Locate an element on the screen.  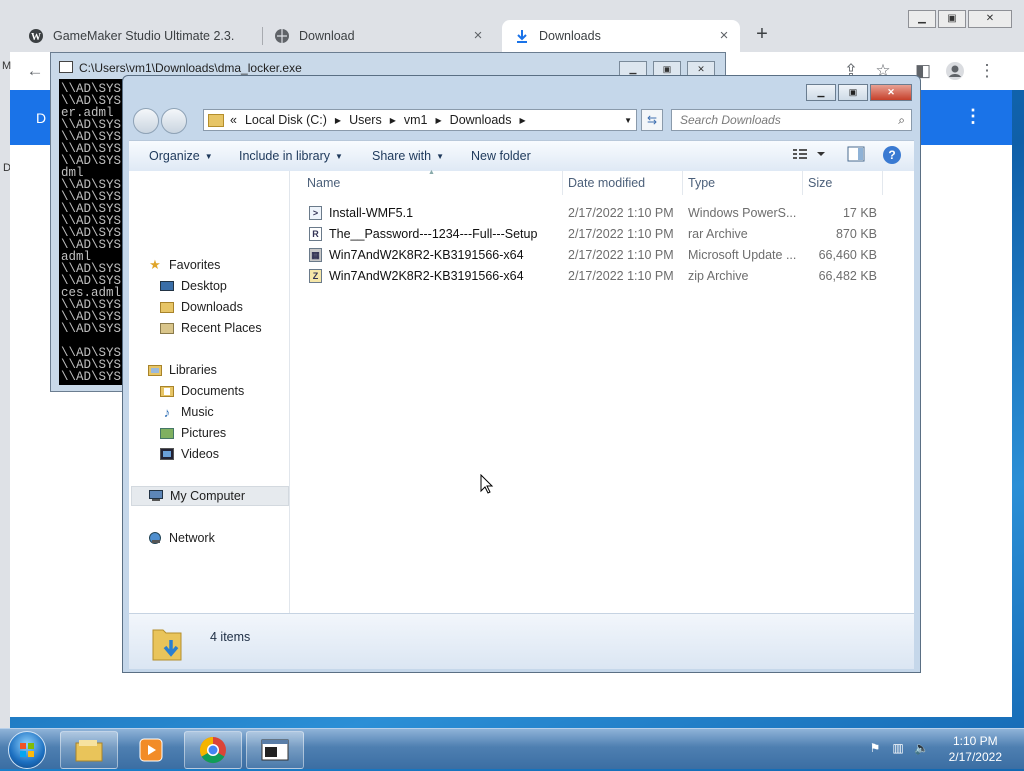
media-player-icon is located at coordinates (151, 750).